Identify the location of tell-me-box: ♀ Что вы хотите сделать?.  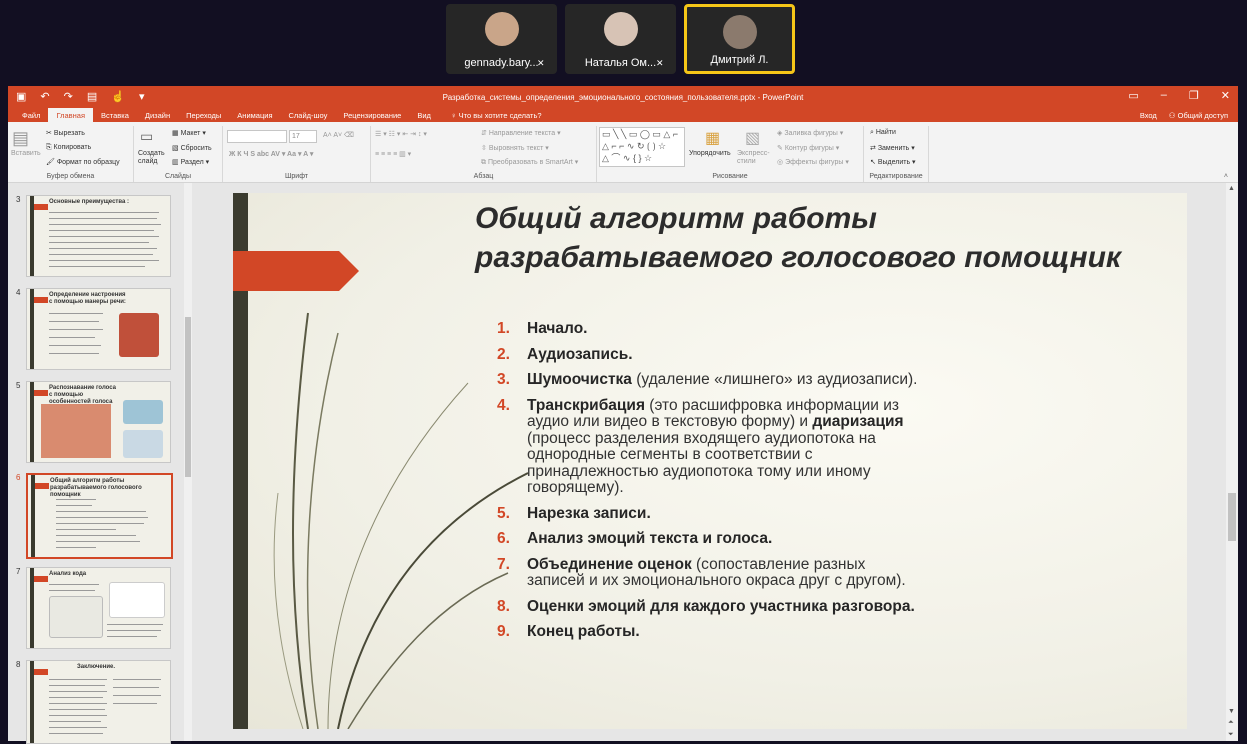
(494, 115).